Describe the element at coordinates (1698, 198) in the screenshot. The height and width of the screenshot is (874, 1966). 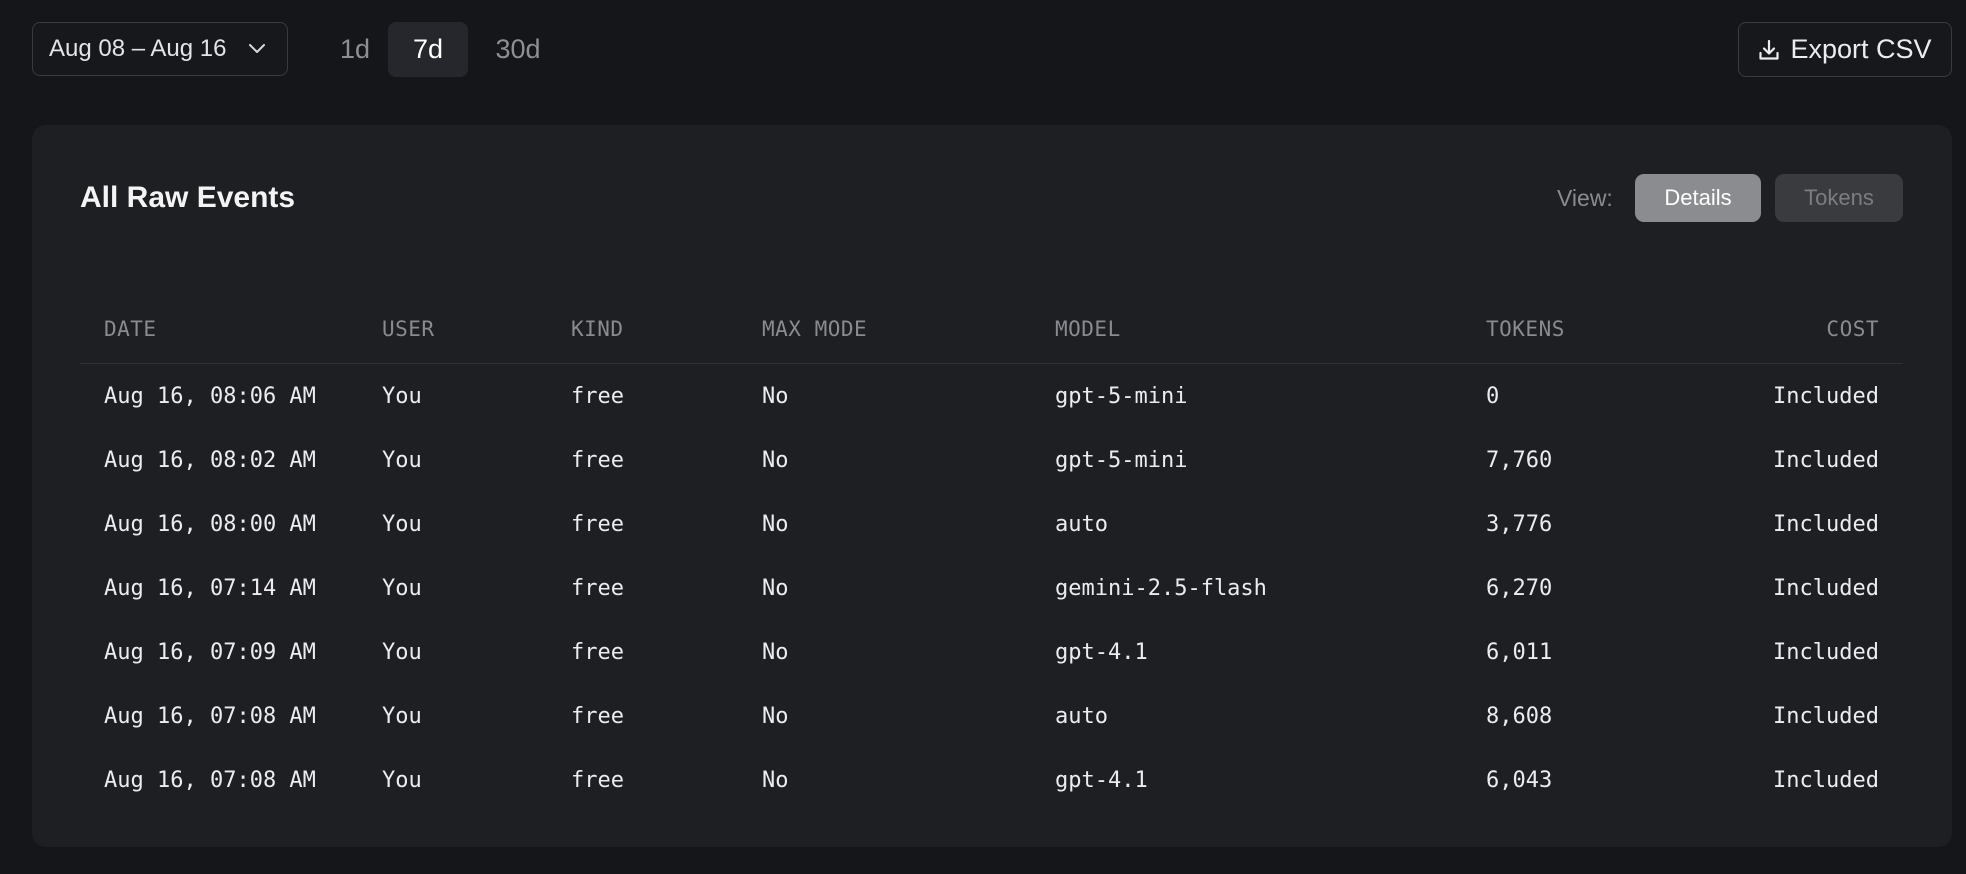
I see `view-details-button: Details` at that location.